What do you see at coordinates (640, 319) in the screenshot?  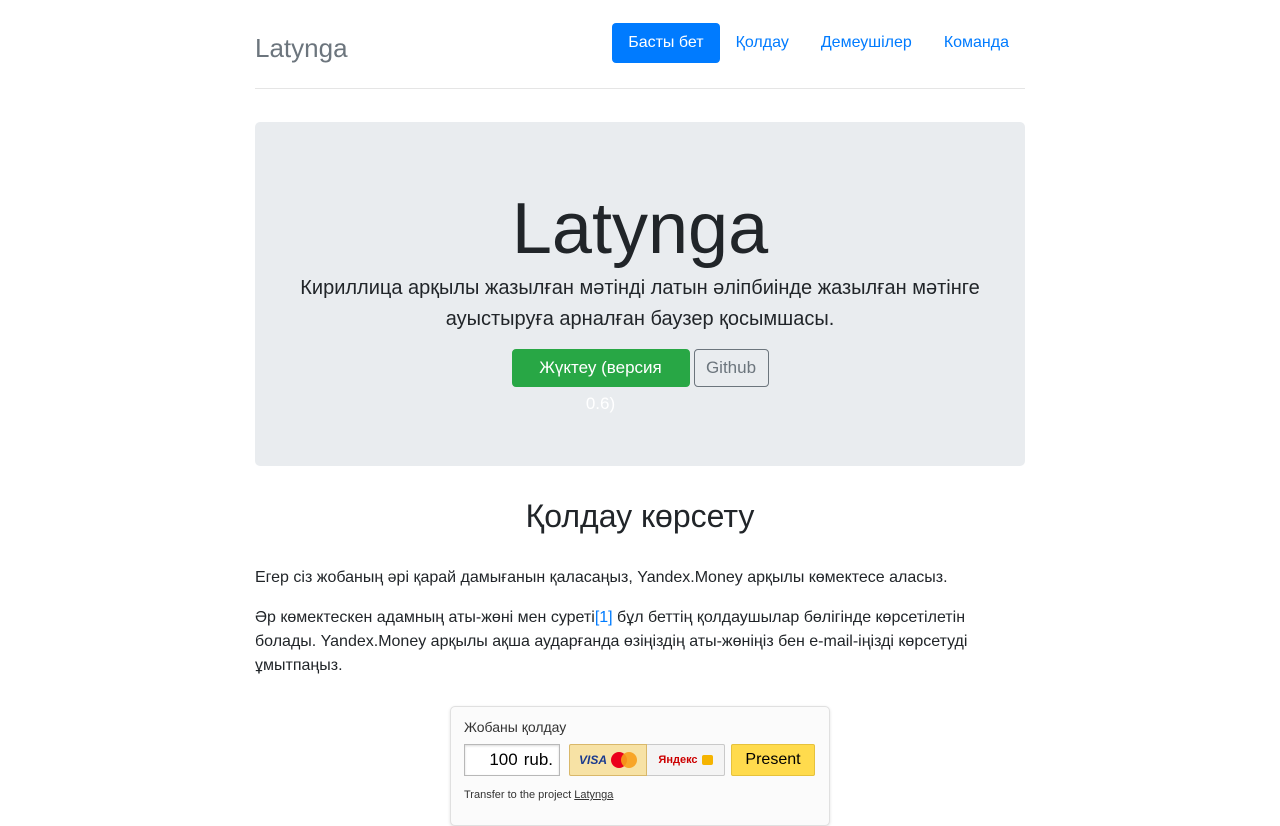 I see `hero-lead-line-2: ауыстыруға арналған баузер қосымшасы.` at bounding box center [640, 319].